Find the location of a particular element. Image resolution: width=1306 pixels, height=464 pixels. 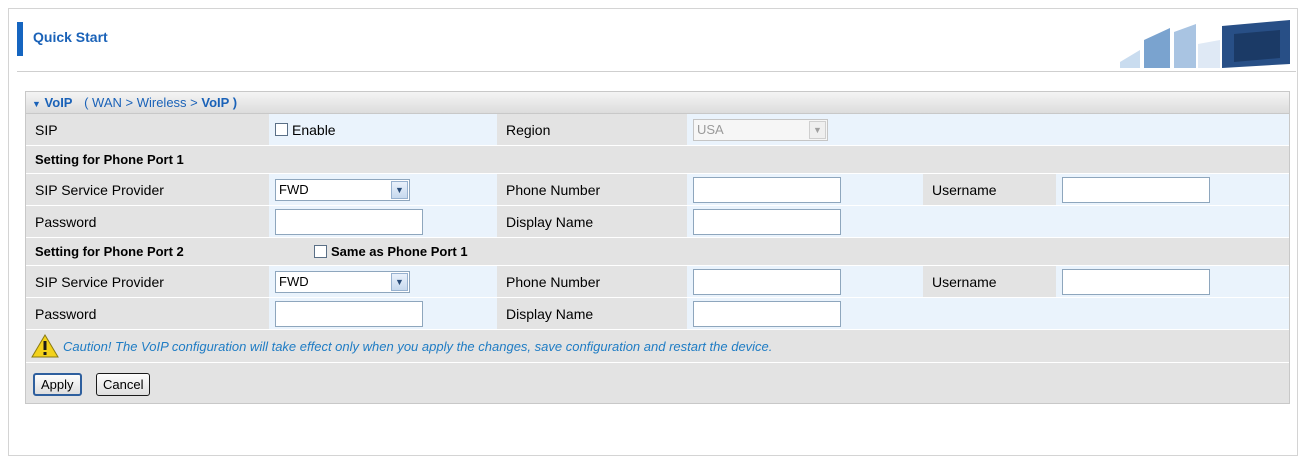

port2-password-cell is located at coordinates (383, 313).